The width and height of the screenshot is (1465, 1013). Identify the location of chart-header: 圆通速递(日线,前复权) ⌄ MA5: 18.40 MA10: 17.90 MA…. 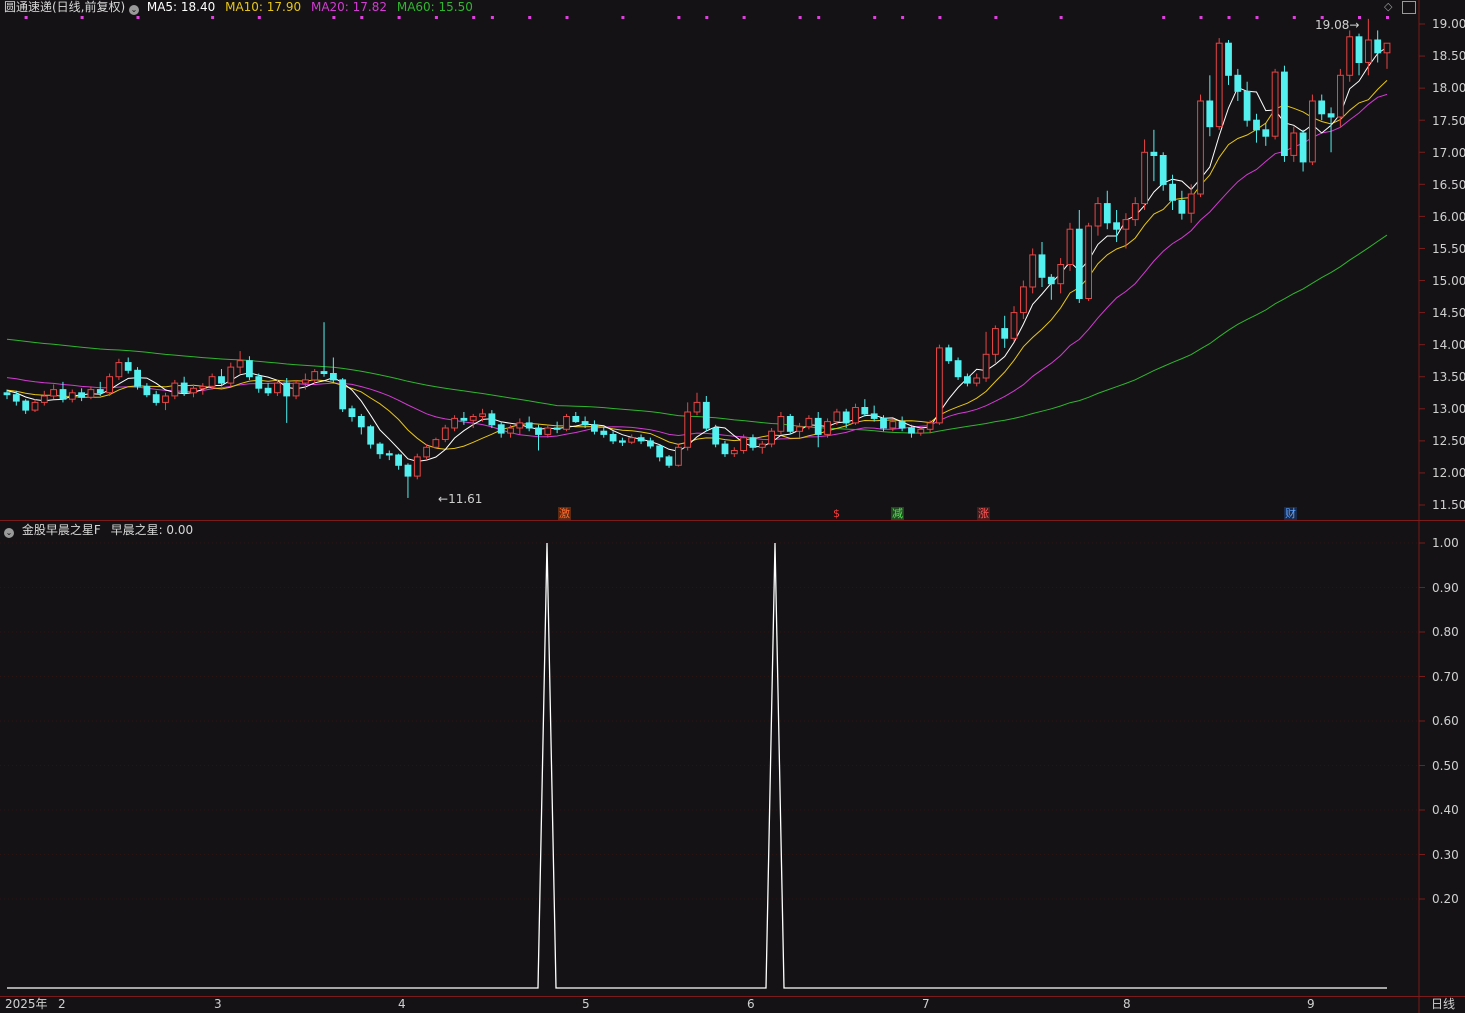
(238, 7).